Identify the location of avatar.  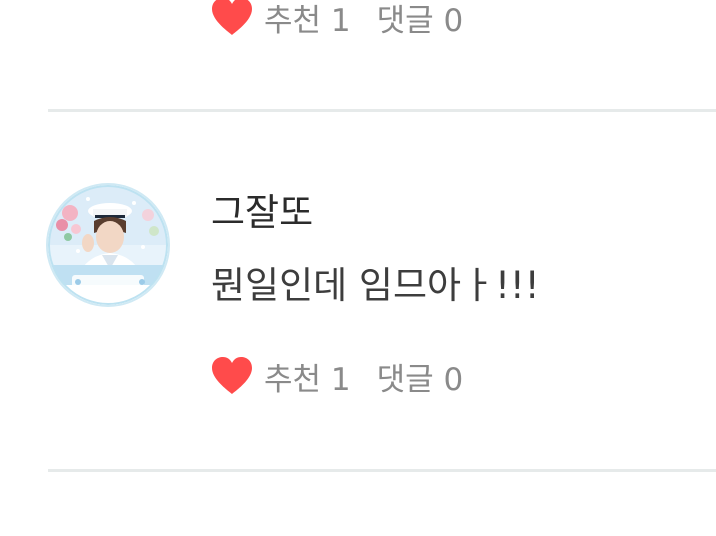
(108, 245).